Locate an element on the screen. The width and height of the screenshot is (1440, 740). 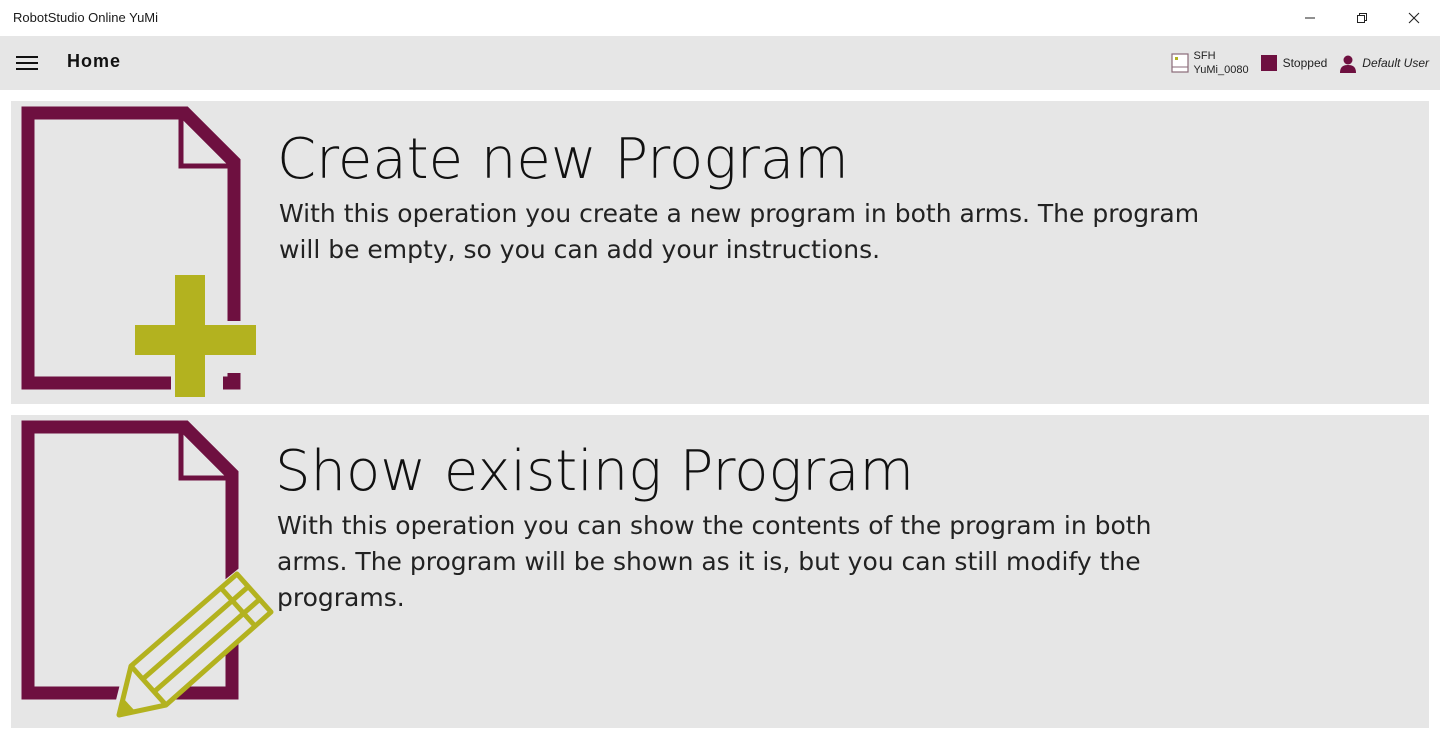
user-icon is located at coordinates (1348, 64).